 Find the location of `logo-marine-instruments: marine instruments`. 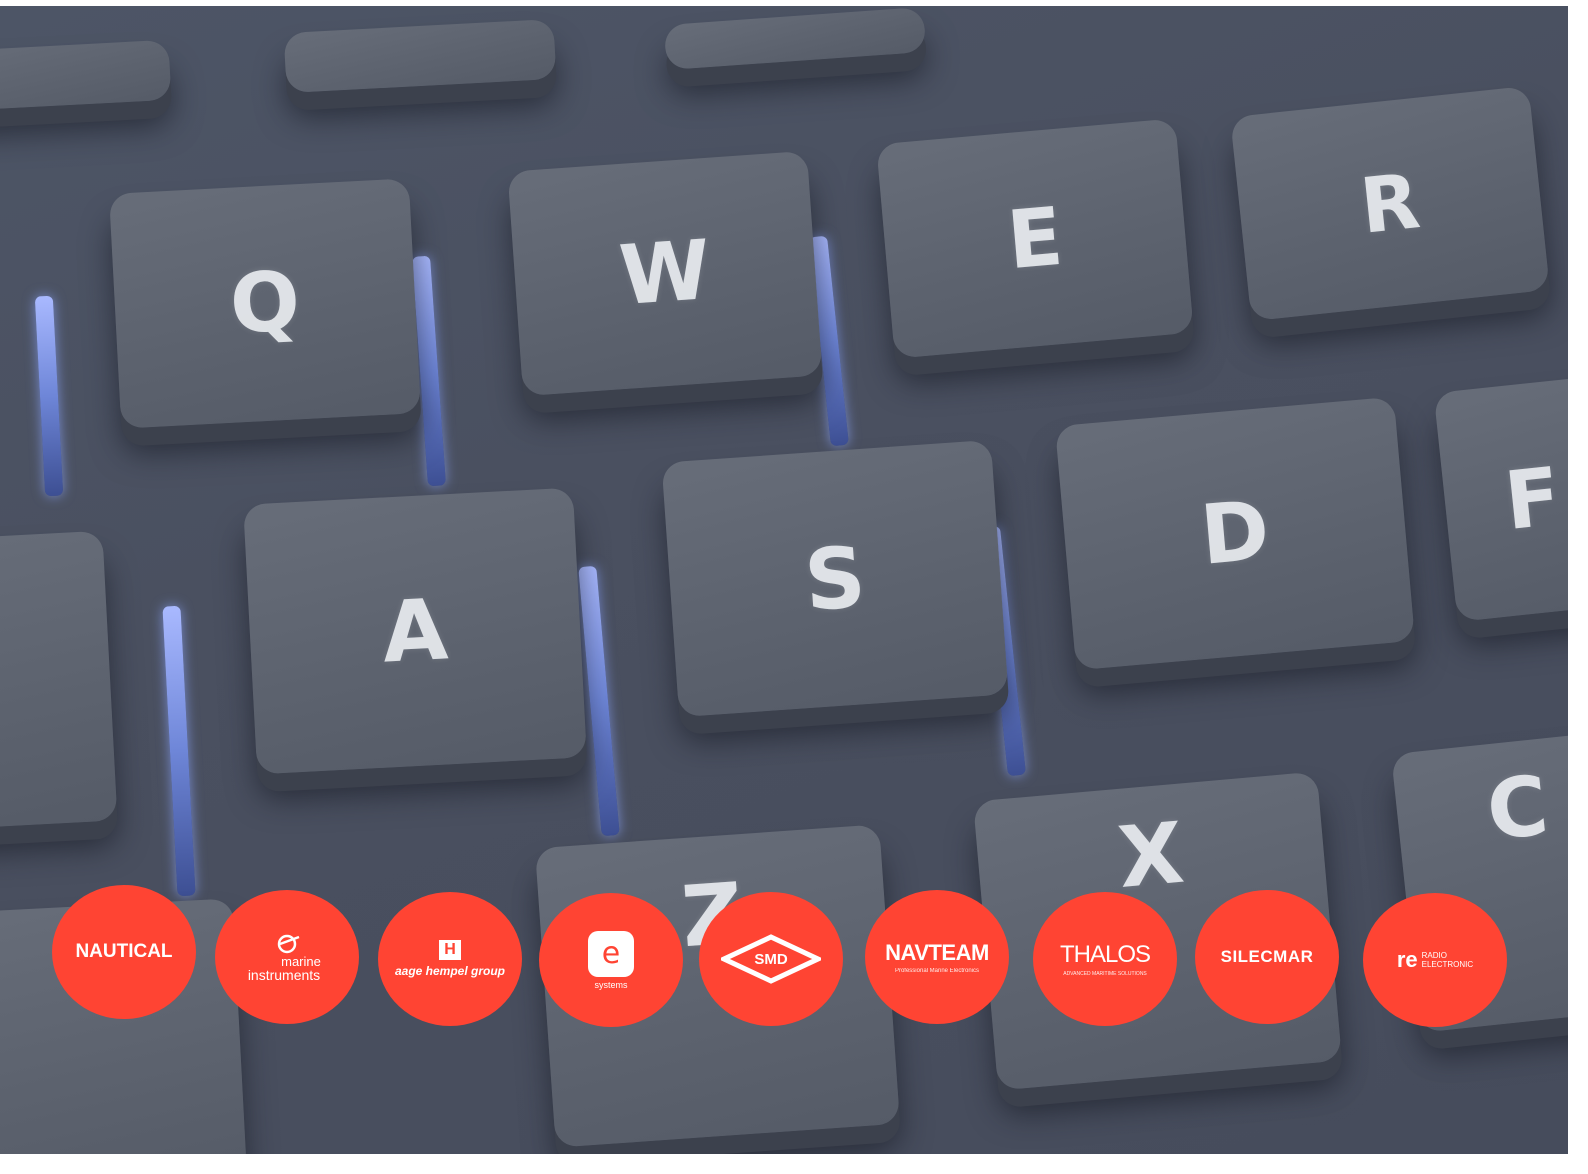

logo-marine-instruments: marine instruments is located at coordinates (287, 957).